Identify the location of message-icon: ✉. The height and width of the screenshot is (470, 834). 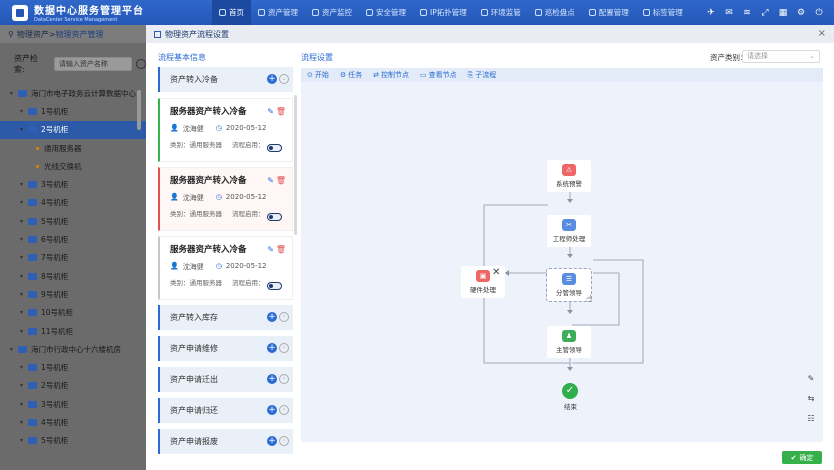
(729, 13).